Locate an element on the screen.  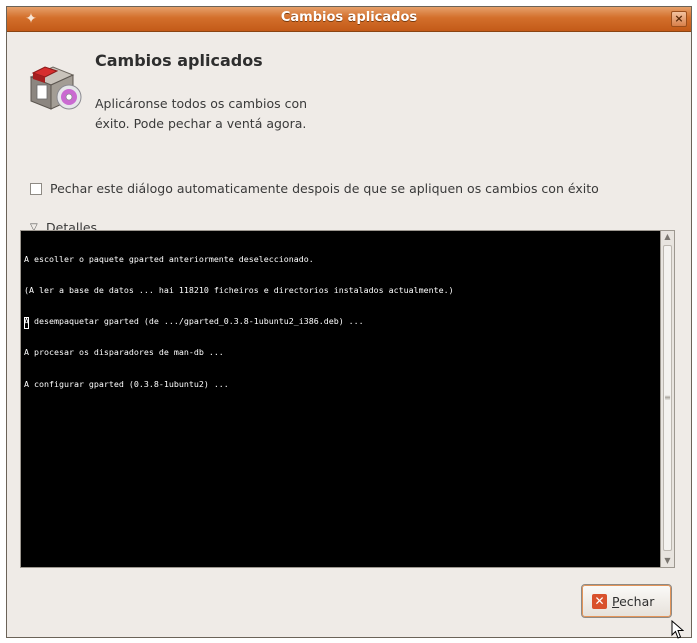
close-button: ✕ Pechar is located at coordinates (626, 601).